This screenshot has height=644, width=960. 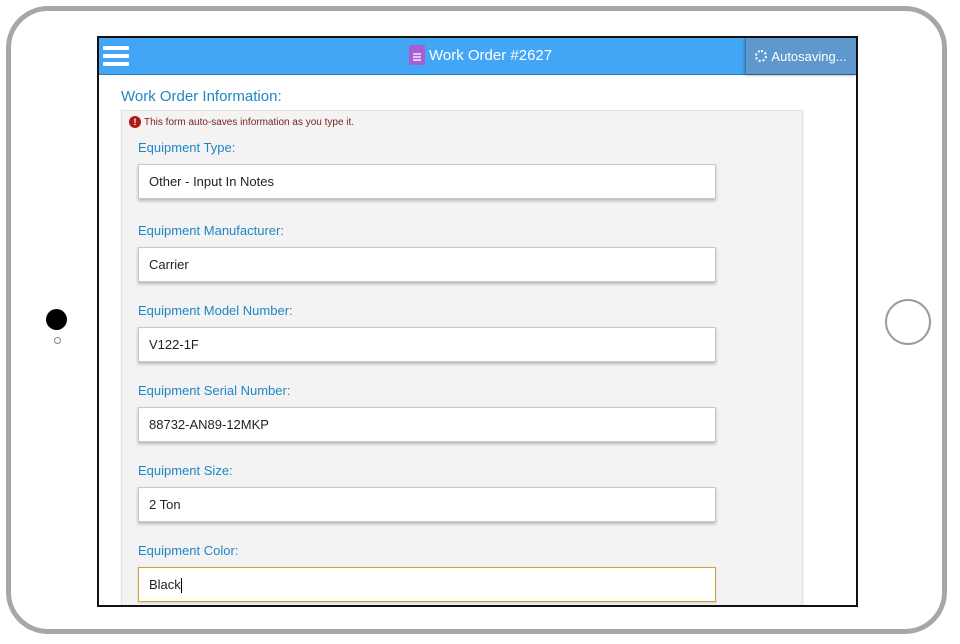 What do you see at coordinates (761, 56) in the screenshot?
I see `spinner-icon` at bounding box center [761, 56].